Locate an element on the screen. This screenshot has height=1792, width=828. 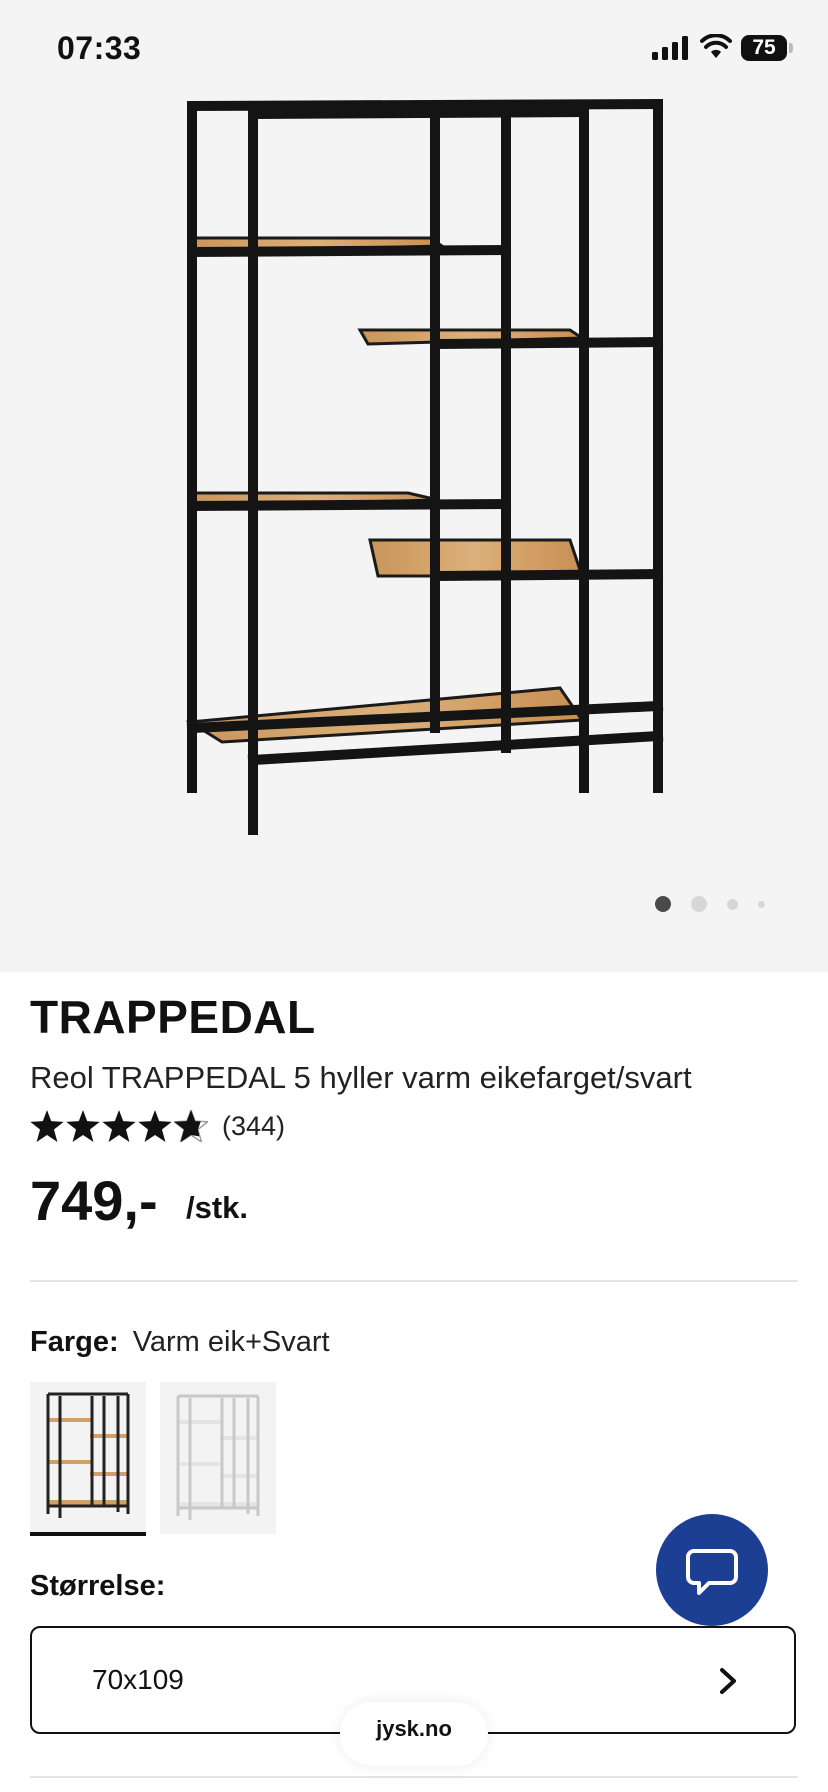
status-bar: 07:33 75 is located at coordinates (414, 50).